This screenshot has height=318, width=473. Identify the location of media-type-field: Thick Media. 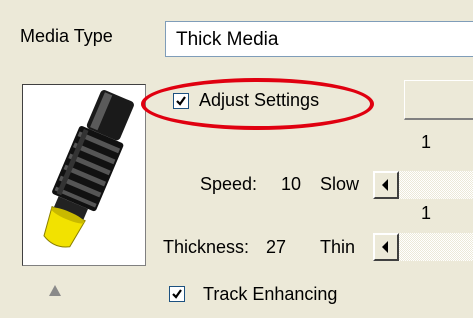
(319, 39).